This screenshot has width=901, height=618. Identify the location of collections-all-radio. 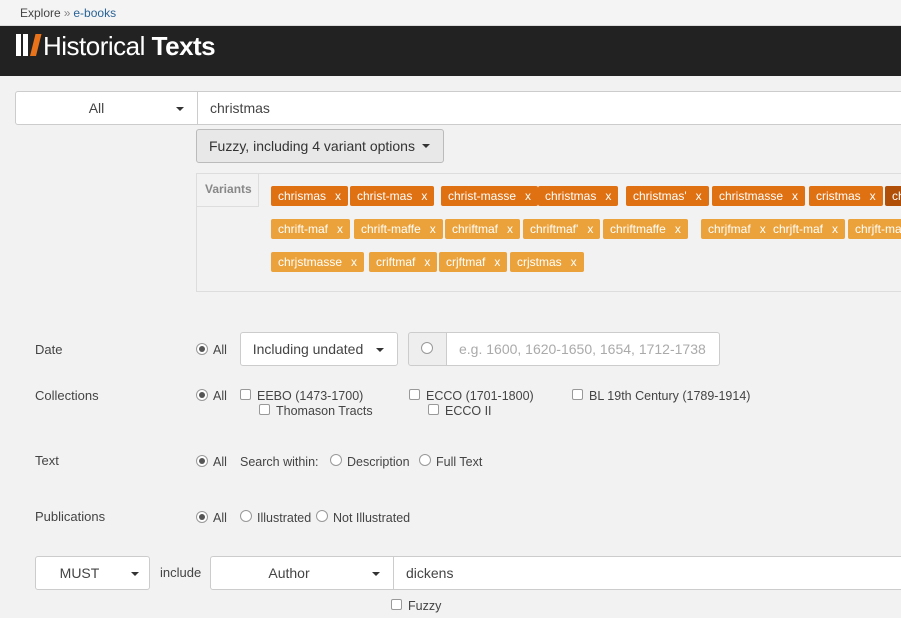
(202, 395).